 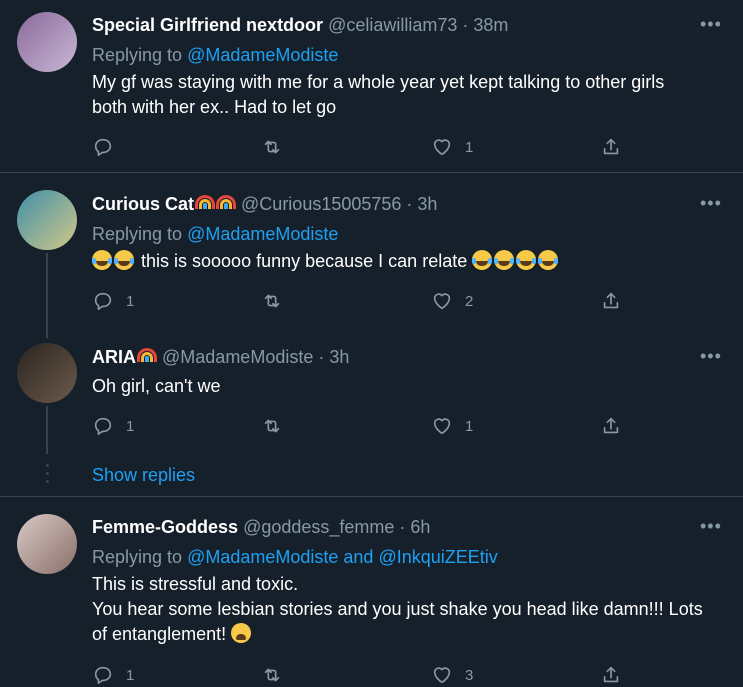 What do you see at coordinates (143, 204) in the screenshot?
I see `display-name: Curious Cat` at bounding box center [143, 204].